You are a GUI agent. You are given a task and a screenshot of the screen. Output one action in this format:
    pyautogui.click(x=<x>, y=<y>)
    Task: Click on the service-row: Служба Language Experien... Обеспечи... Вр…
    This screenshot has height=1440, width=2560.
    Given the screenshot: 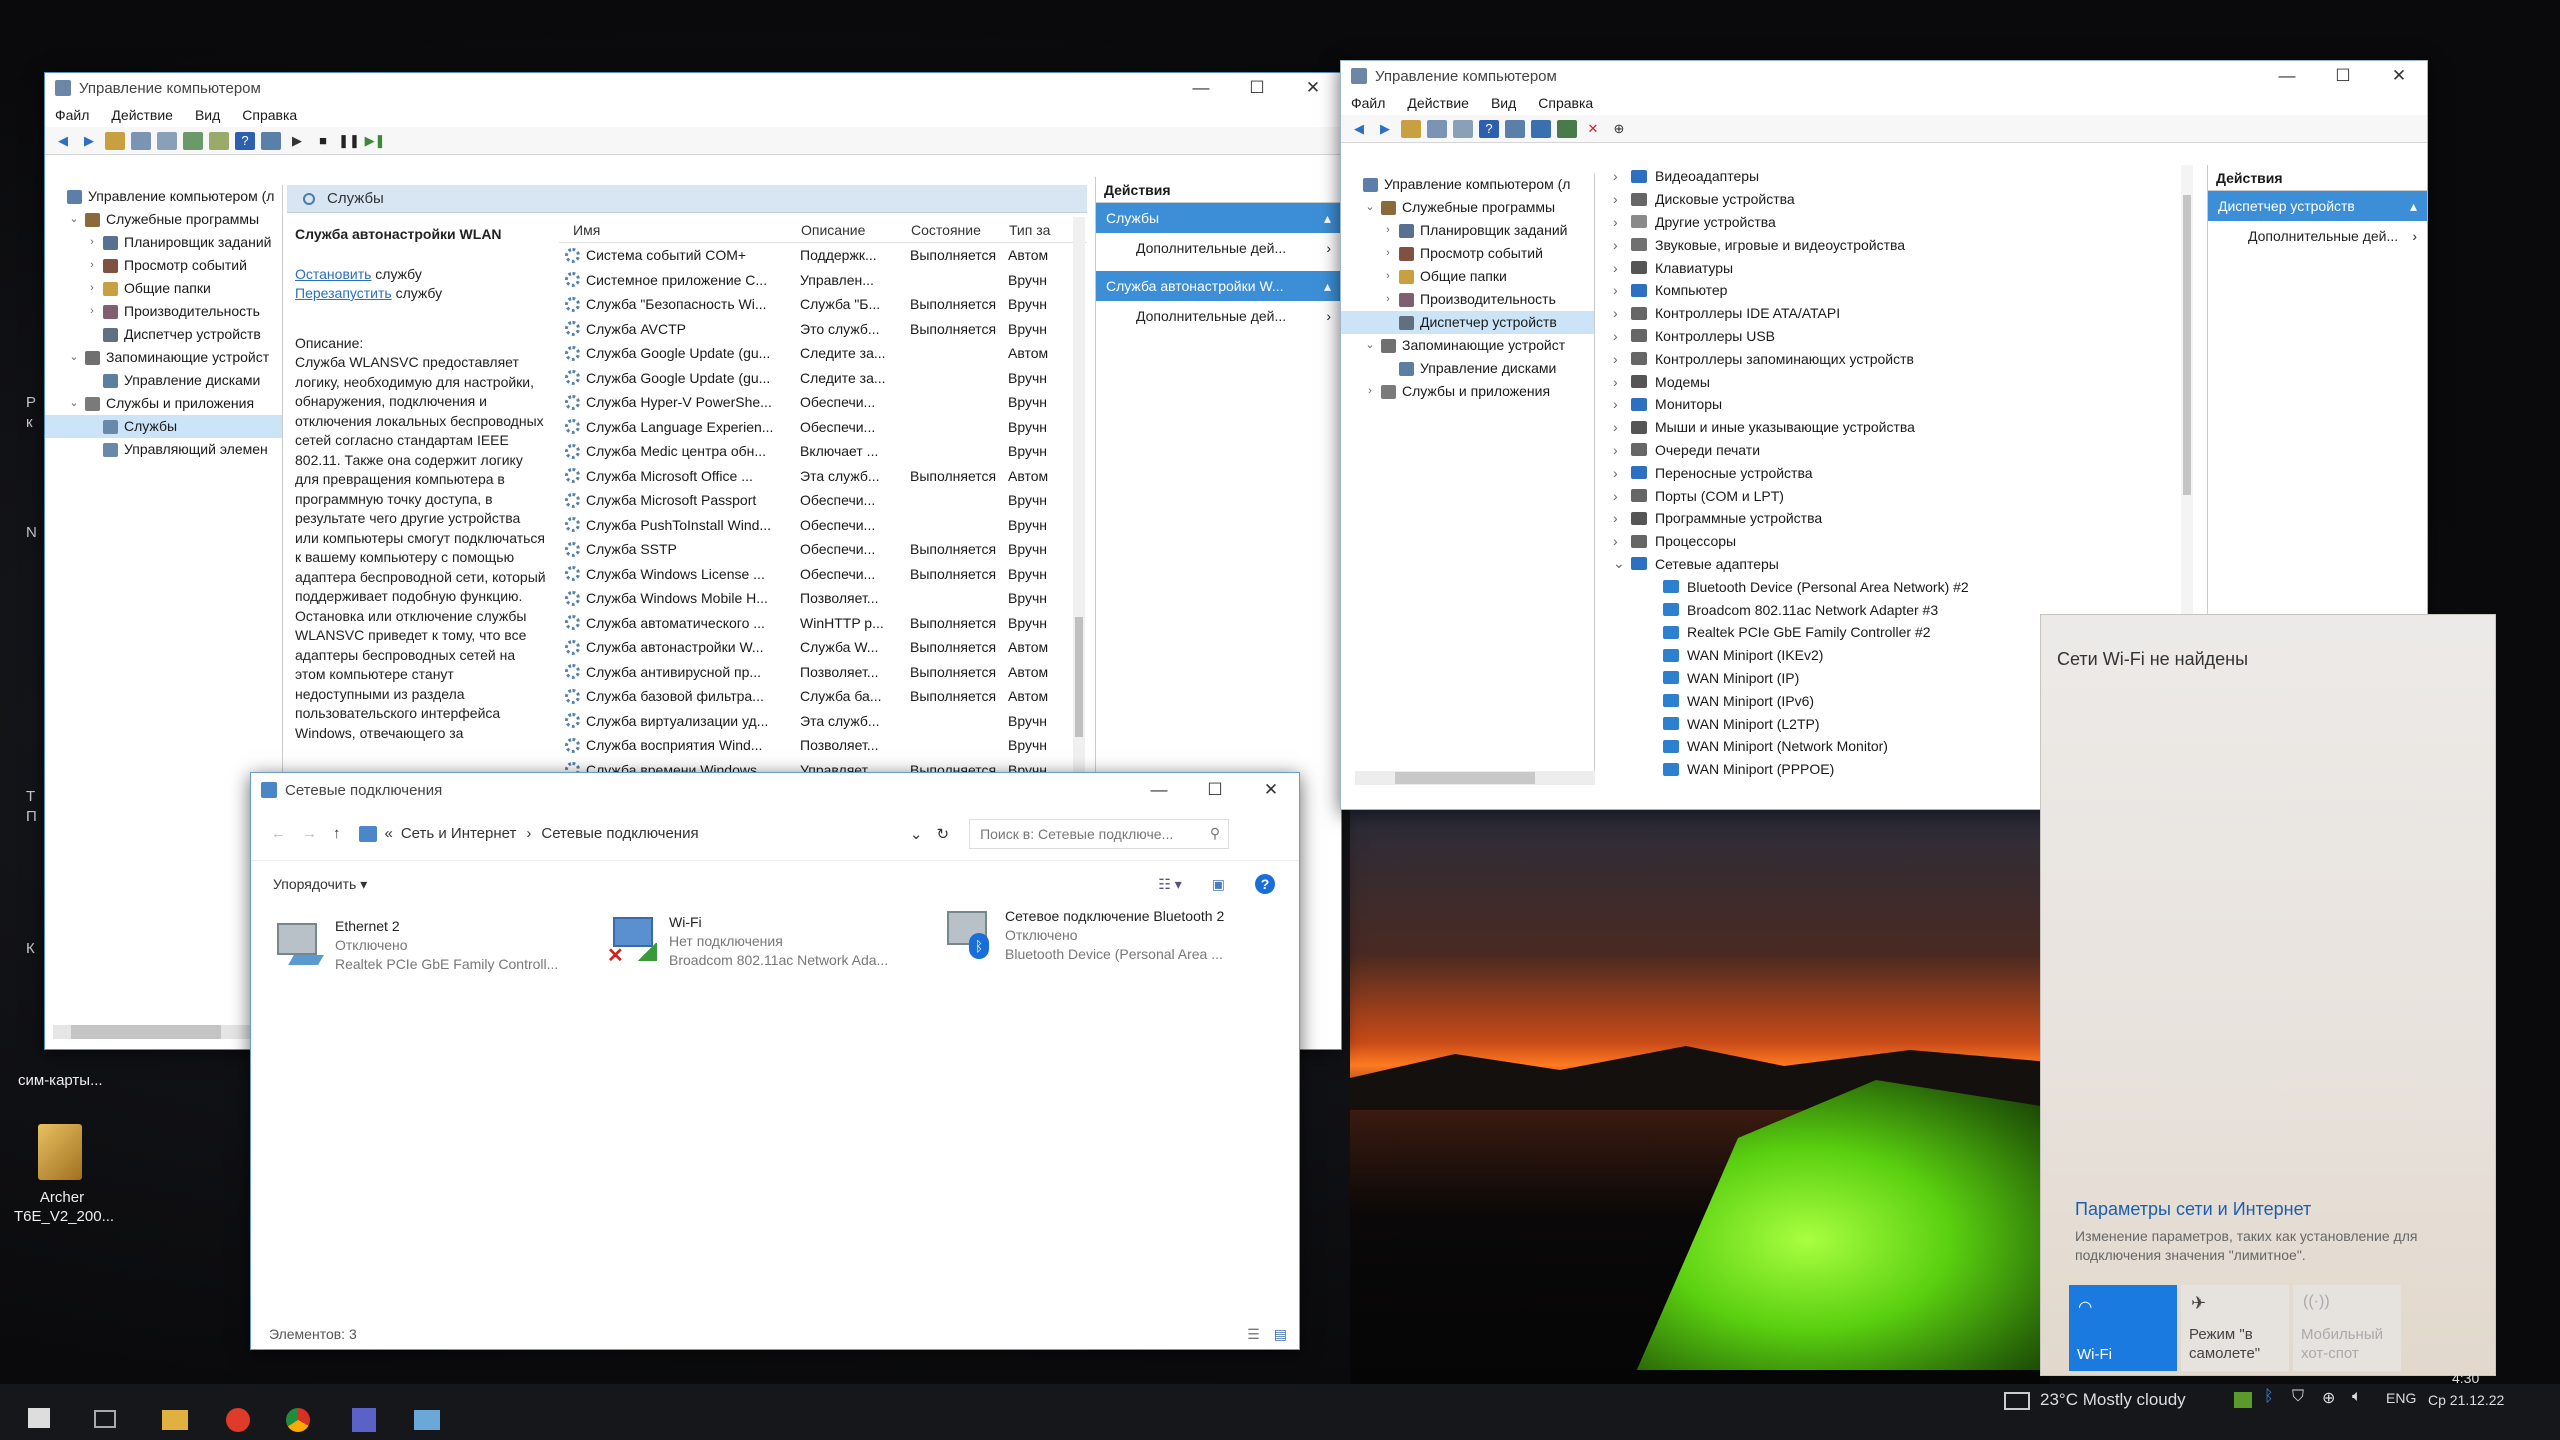 What is the action you would take?
    pyautogui.click(x=823, y=427)
    